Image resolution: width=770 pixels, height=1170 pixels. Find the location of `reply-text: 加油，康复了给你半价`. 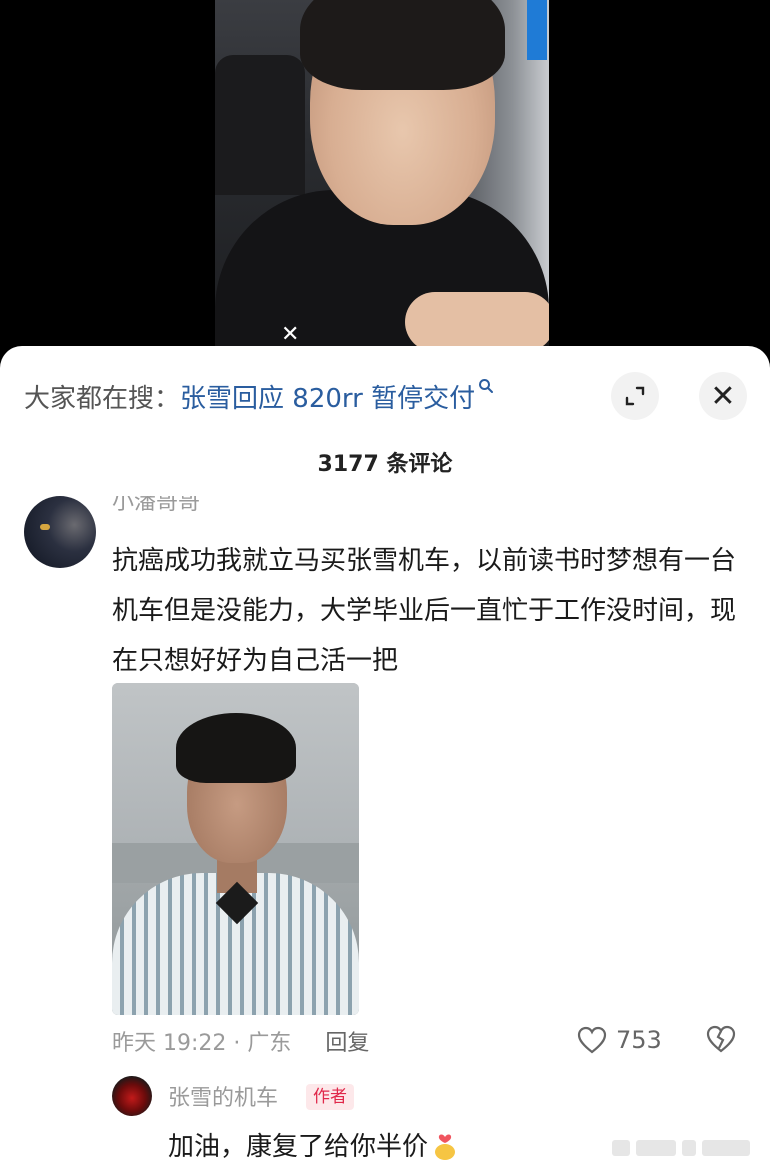

reply-text: 加油，康复了给你半价 is located at coordinates (313, 1144).